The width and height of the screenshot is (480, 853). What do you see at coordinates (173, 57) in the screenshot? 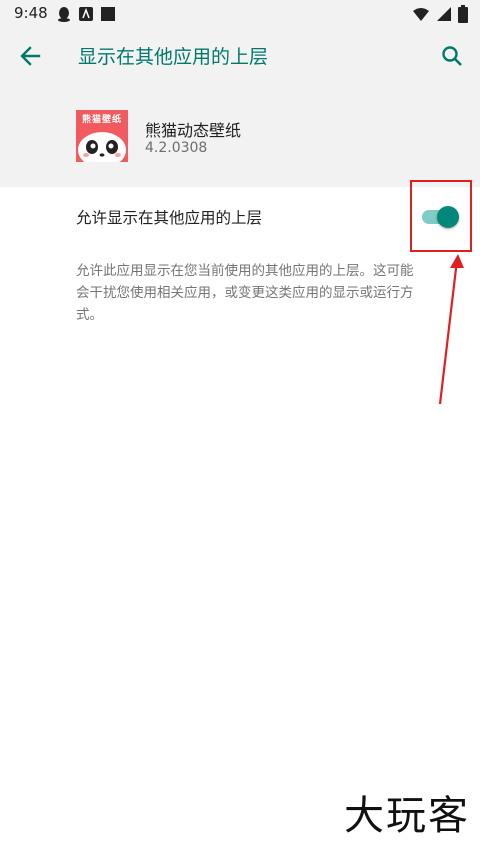
I see `page-title: 显示在其他应用的上层` at bounding box center [173, 57].